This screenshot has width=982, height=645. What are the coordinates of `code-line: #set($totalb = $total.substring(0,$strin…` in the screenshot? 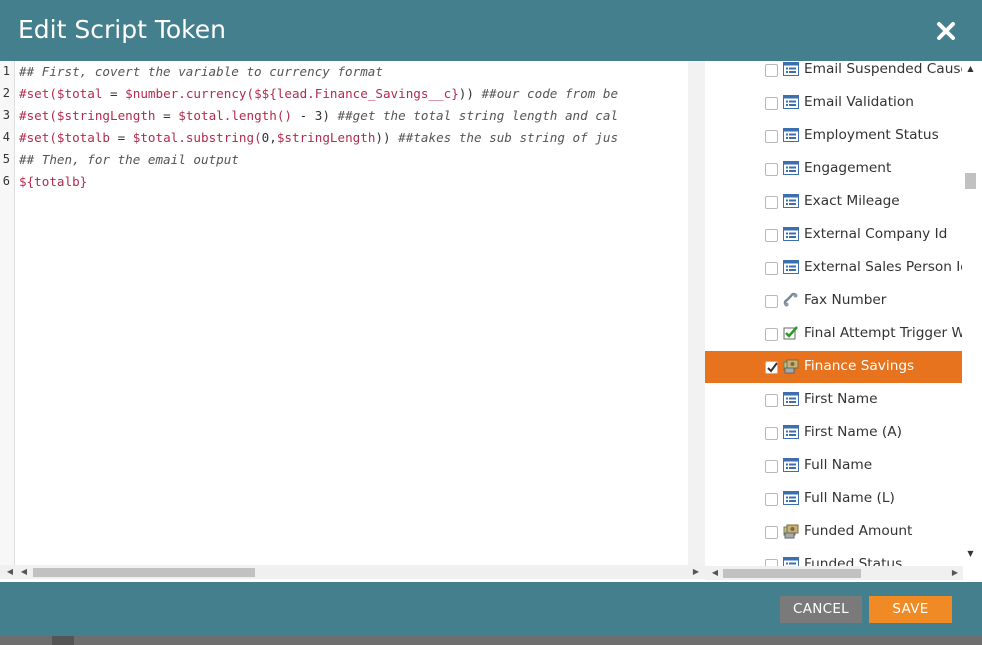 It's located at (318, 137).